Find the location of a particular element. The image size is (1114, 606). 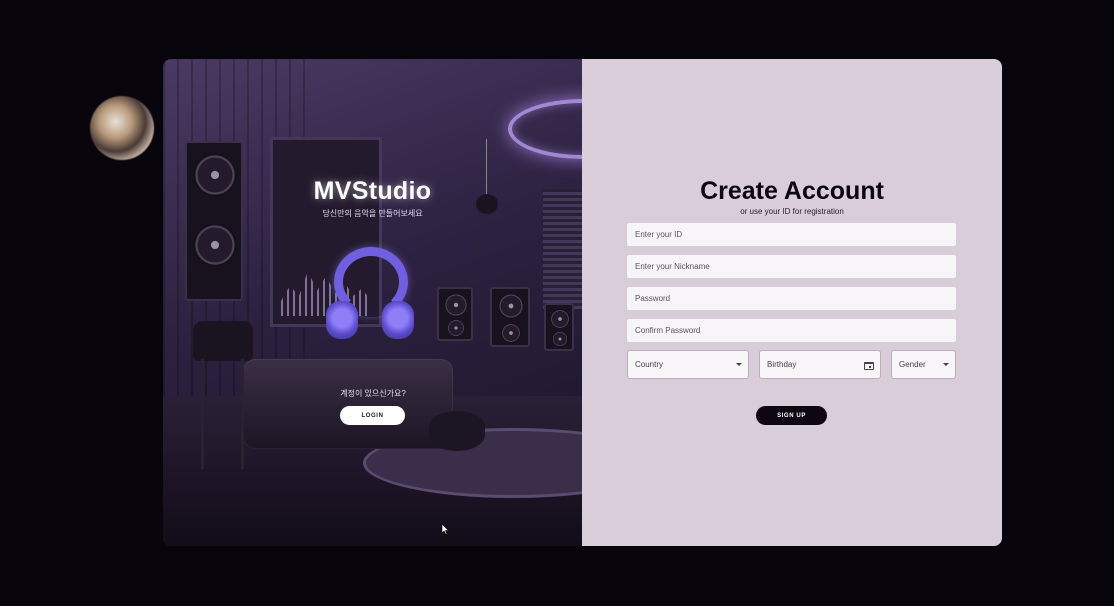

tufted-sofa is located at coordinates (348, 404).